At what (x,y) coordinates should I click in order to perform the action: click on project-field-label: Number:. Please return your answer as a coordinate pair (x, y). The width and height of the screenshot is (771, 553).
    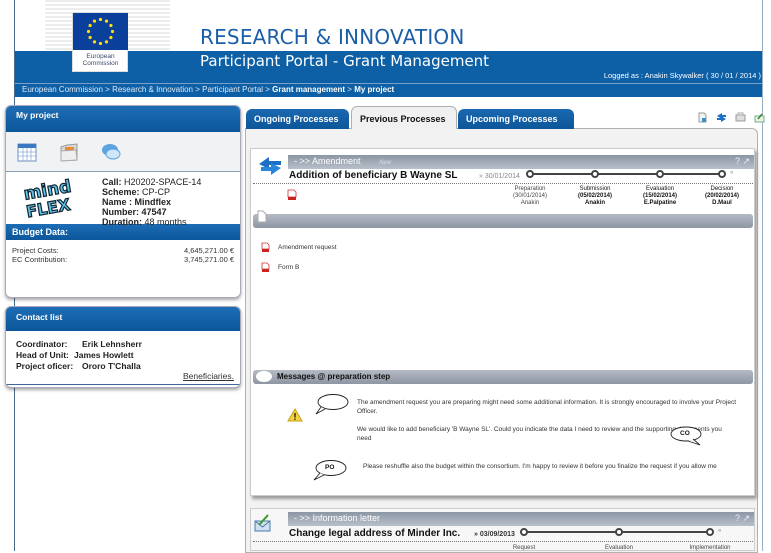
    Looking at the image, I should click on (121, 212).